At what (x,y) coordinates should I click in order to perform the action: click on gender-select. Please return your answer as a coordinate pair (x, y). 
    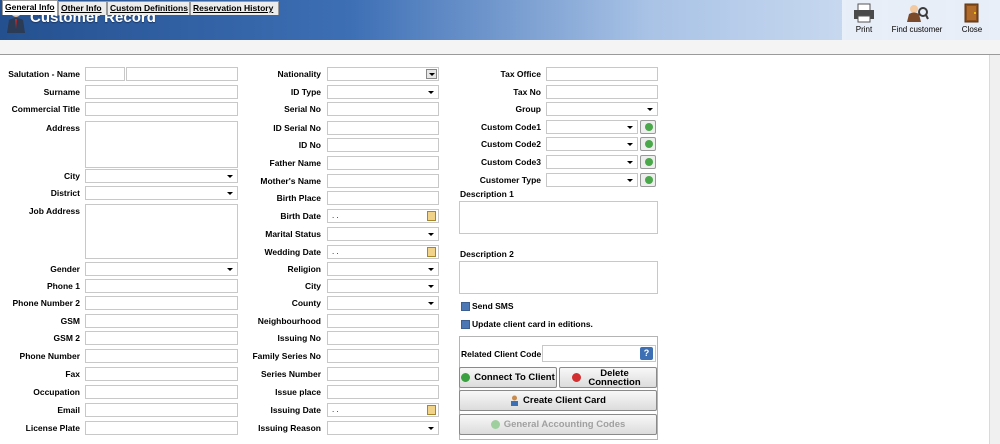
    Looking at the image, I should click on (161, 269).